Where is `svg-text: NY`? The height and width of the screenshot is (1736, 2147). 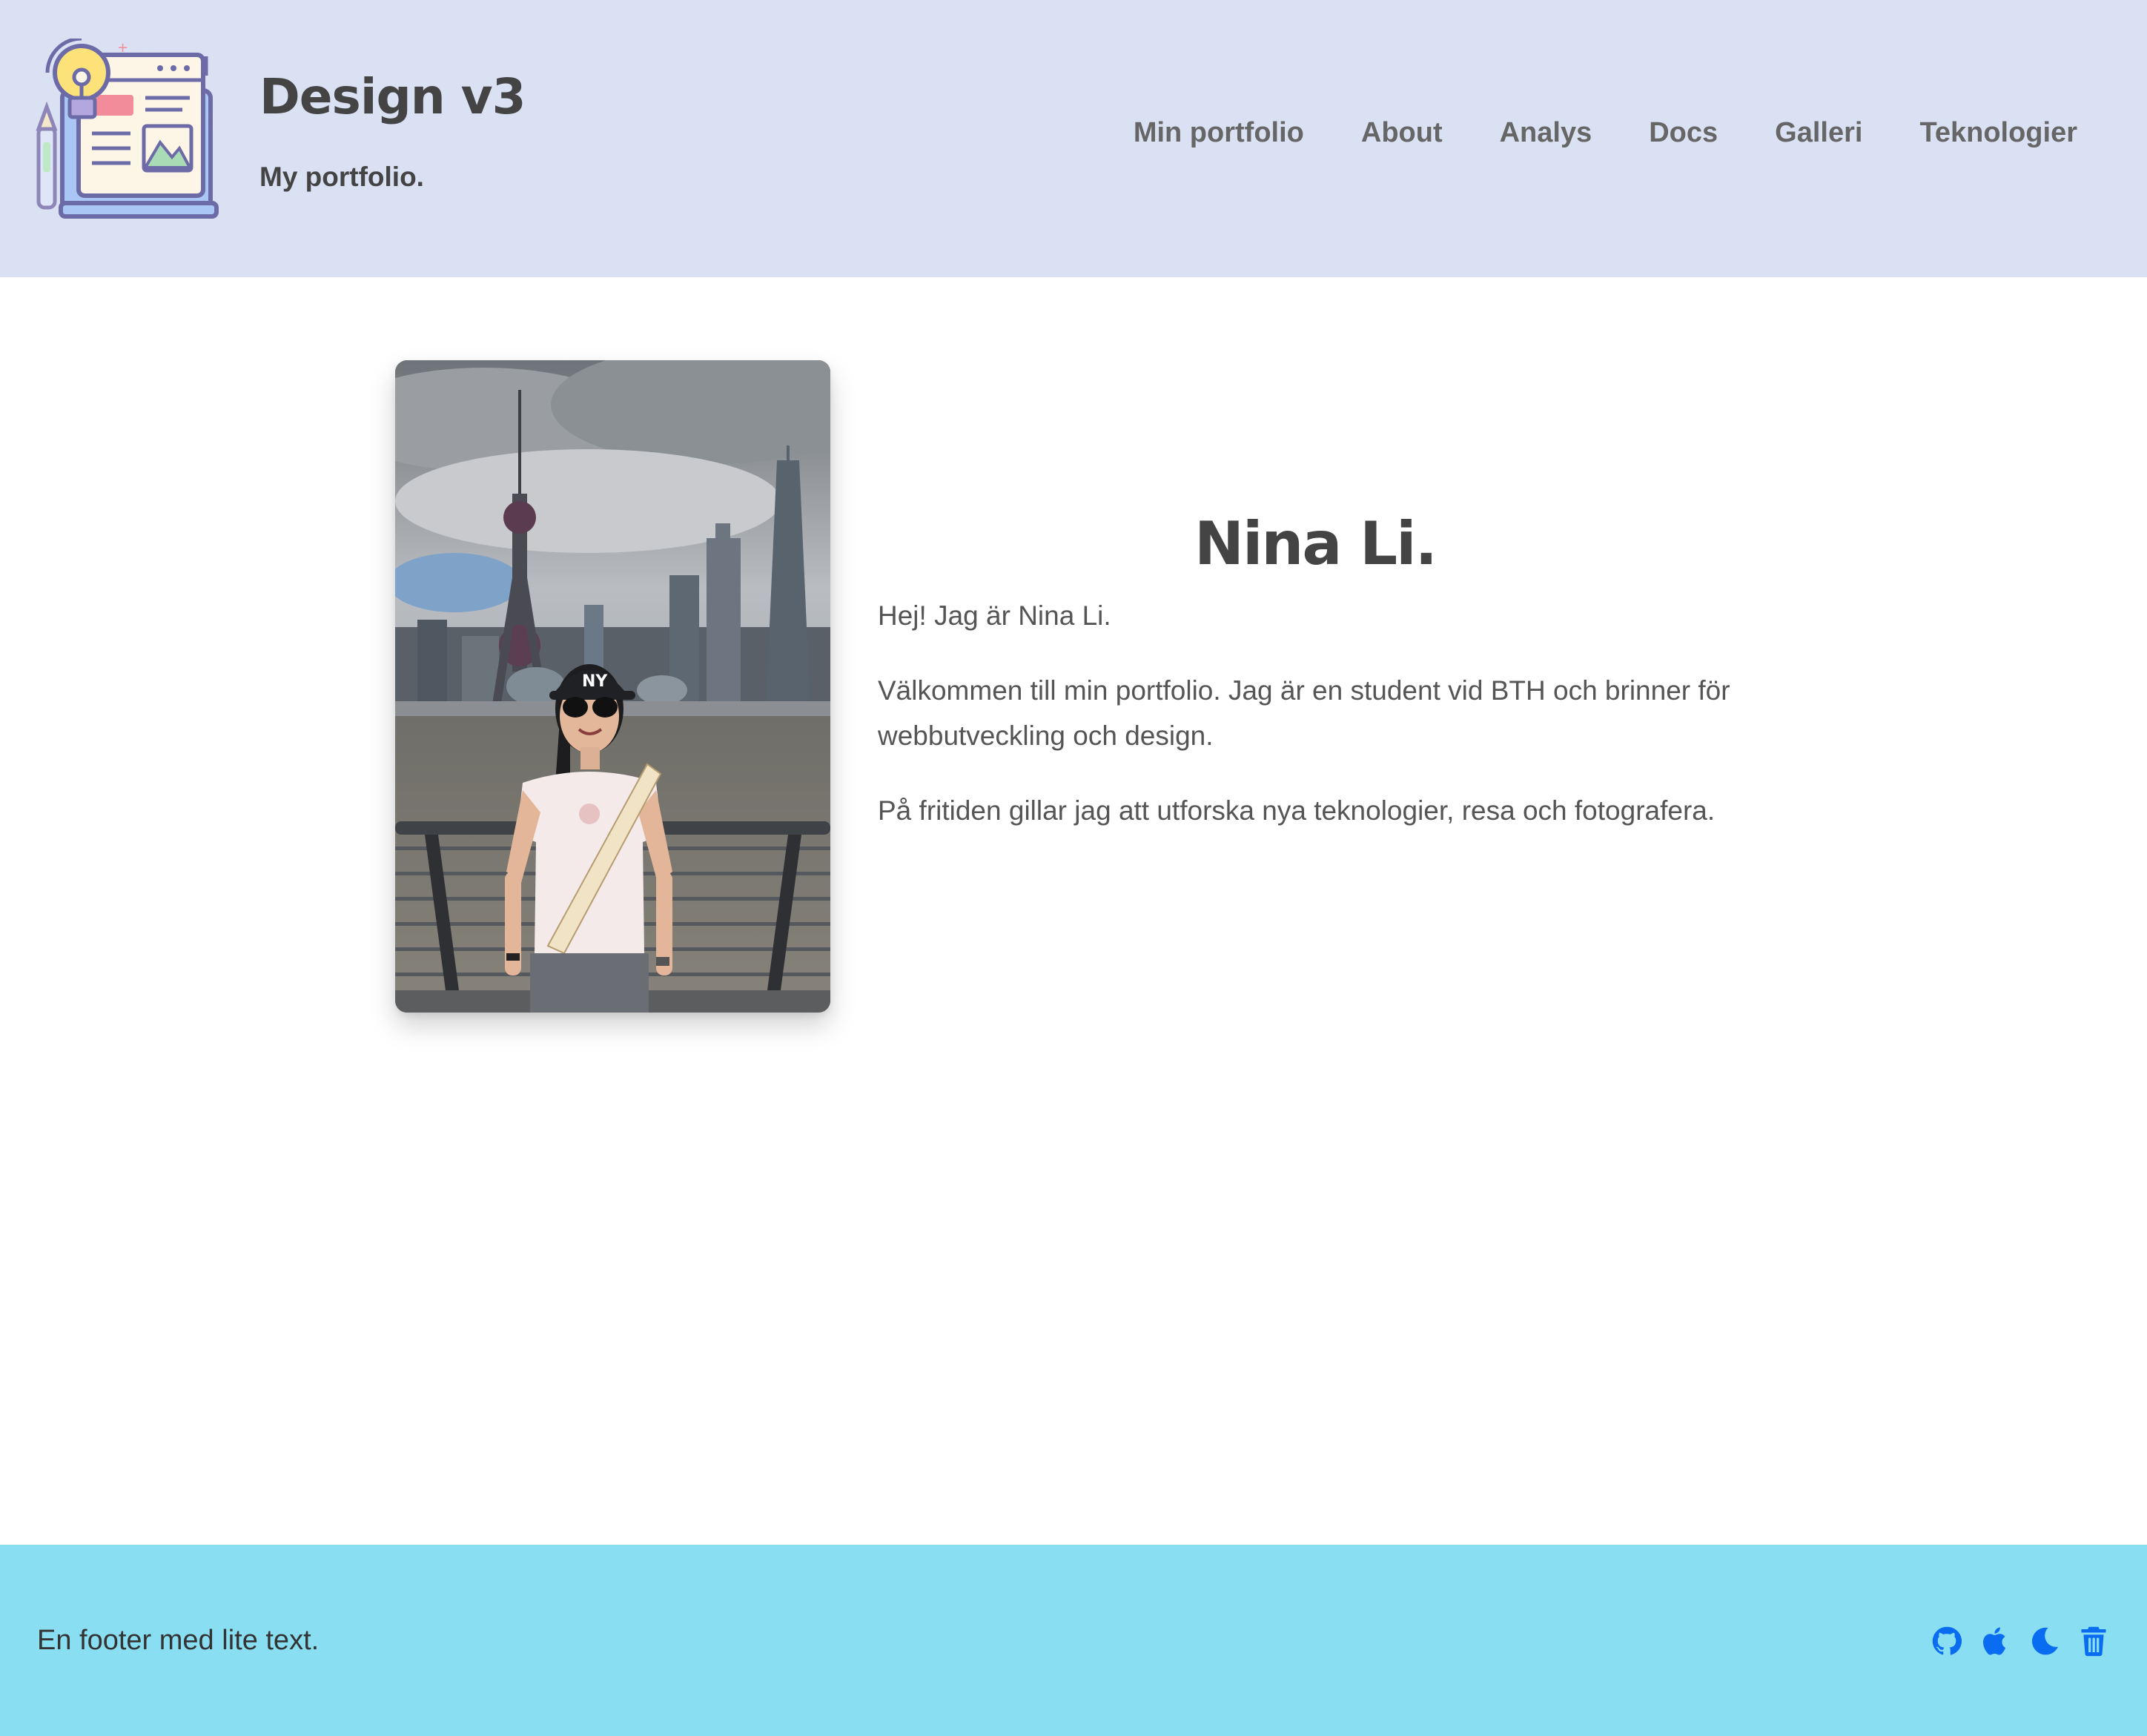 svg-text: NY is located at coordinates (595, 682).